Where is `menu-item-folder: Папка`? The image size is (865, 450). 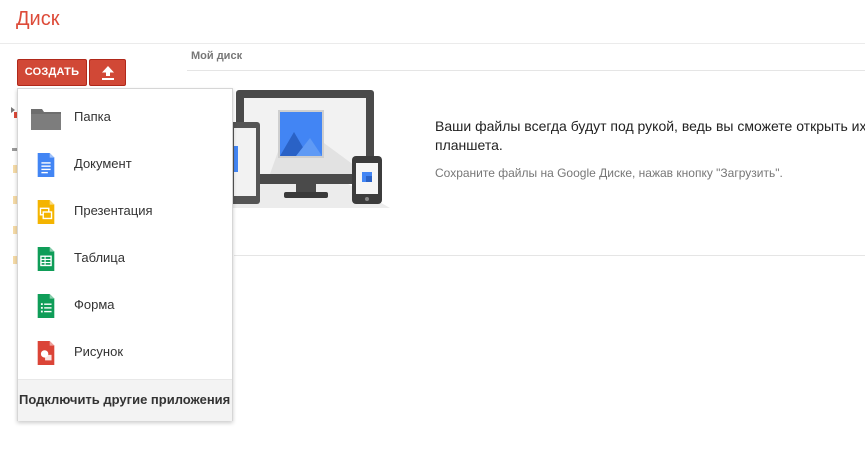 menu-item-folder: Папка is located at coordinates (125, 117).